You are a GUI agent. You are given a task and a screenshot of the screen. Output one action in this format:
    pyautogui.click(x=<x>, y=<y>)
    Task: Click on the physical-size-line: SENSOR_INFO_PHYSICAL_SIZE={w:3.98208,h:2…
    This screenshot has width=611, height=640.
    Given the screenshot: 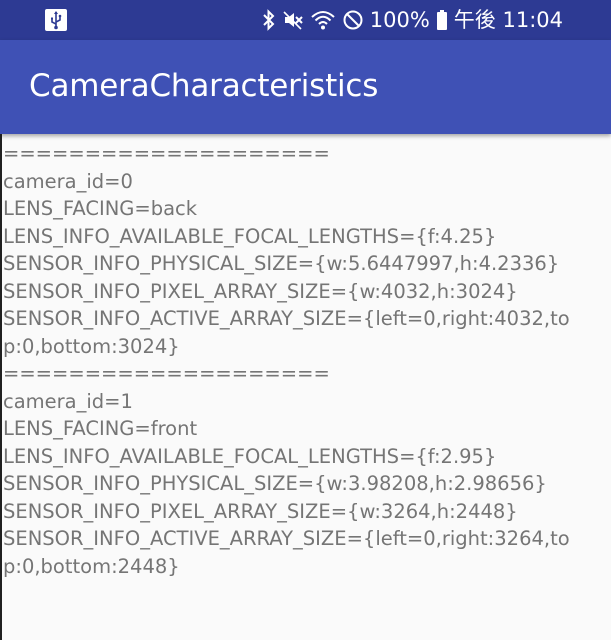 What is the action you would take?
    pyautogui.click(x=275, y=483)
    